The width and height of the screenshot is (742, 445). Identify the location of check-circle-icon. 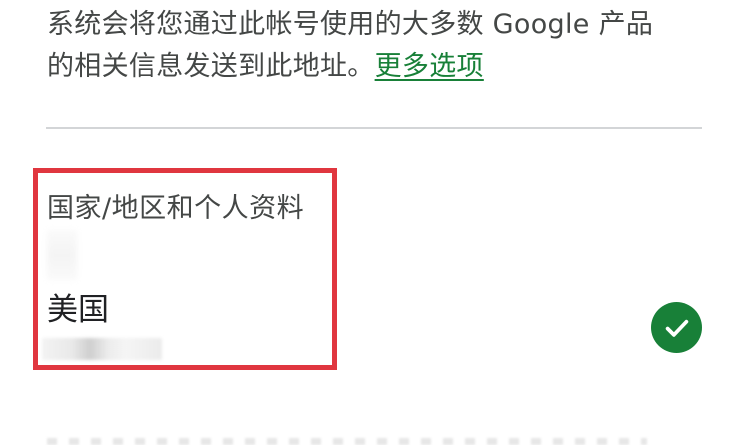
(676, 327).